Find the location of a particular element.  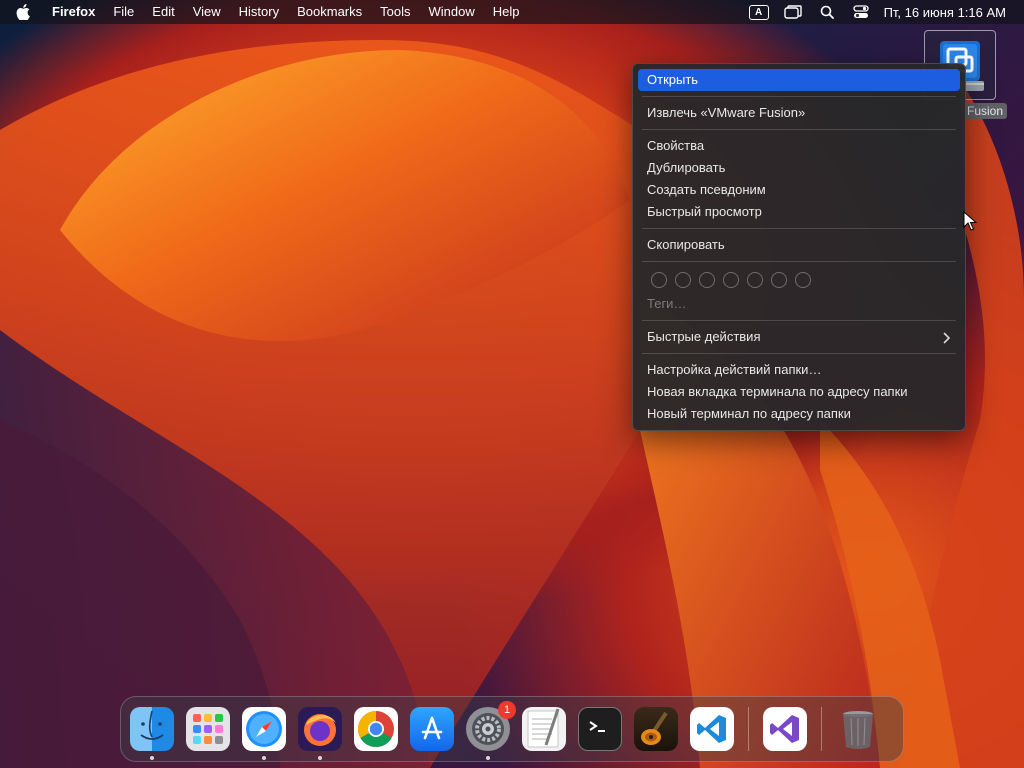

menu-bar-clock: Пт, 16 июня 1:16 AM is located at coordinates (951, 12).